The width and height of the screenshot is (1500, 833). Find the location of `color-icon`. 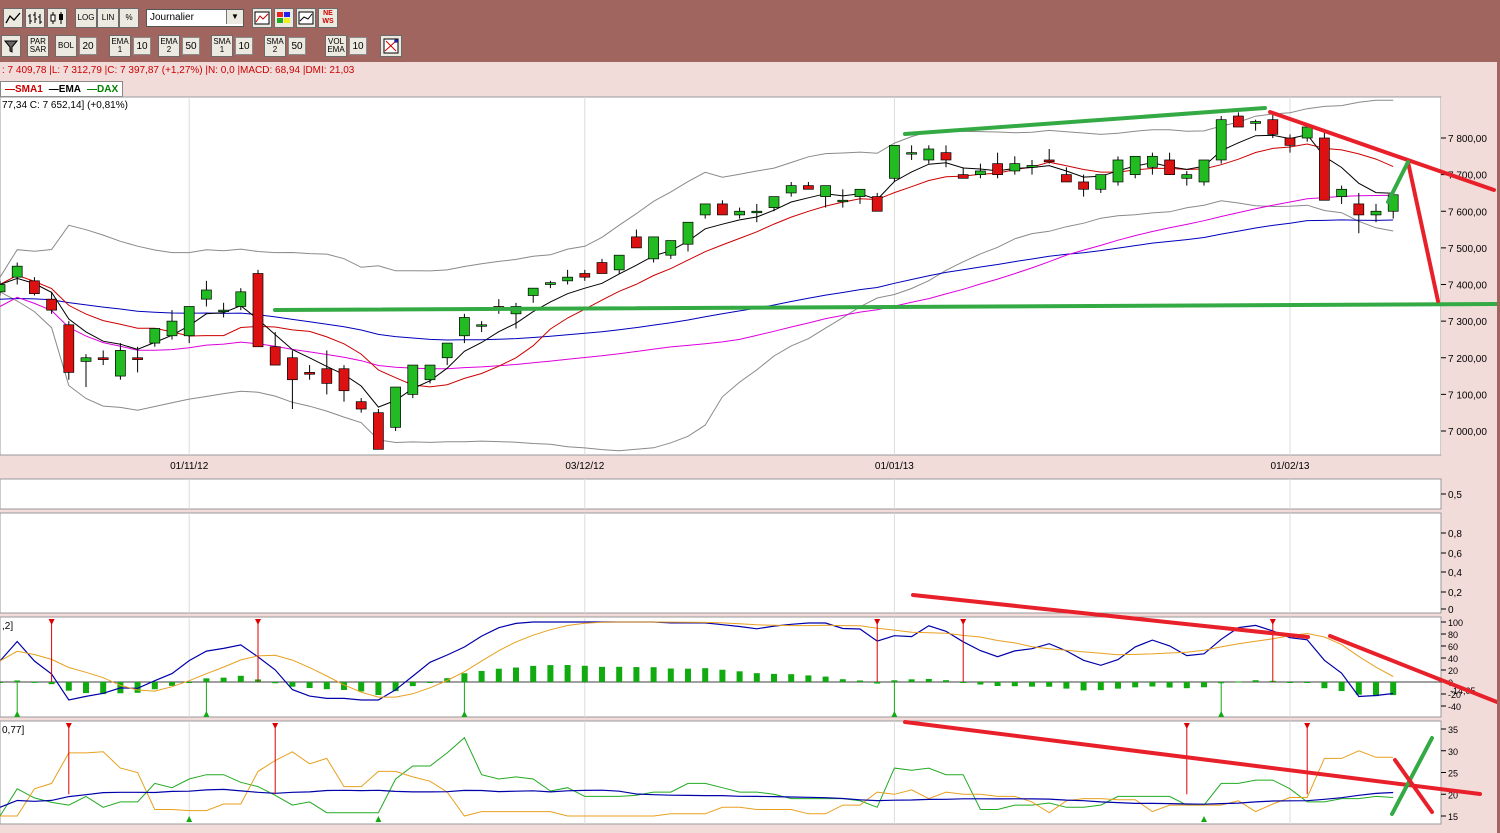

color-icon is located at coordinates (284, 18).